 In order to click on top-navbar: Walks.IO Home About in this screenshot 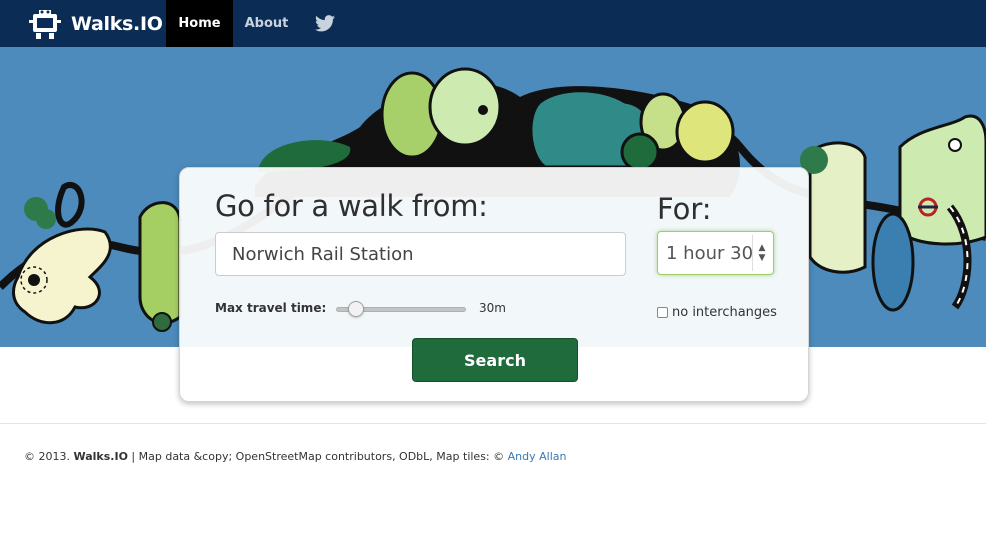, I will do `click(493, 23)`.